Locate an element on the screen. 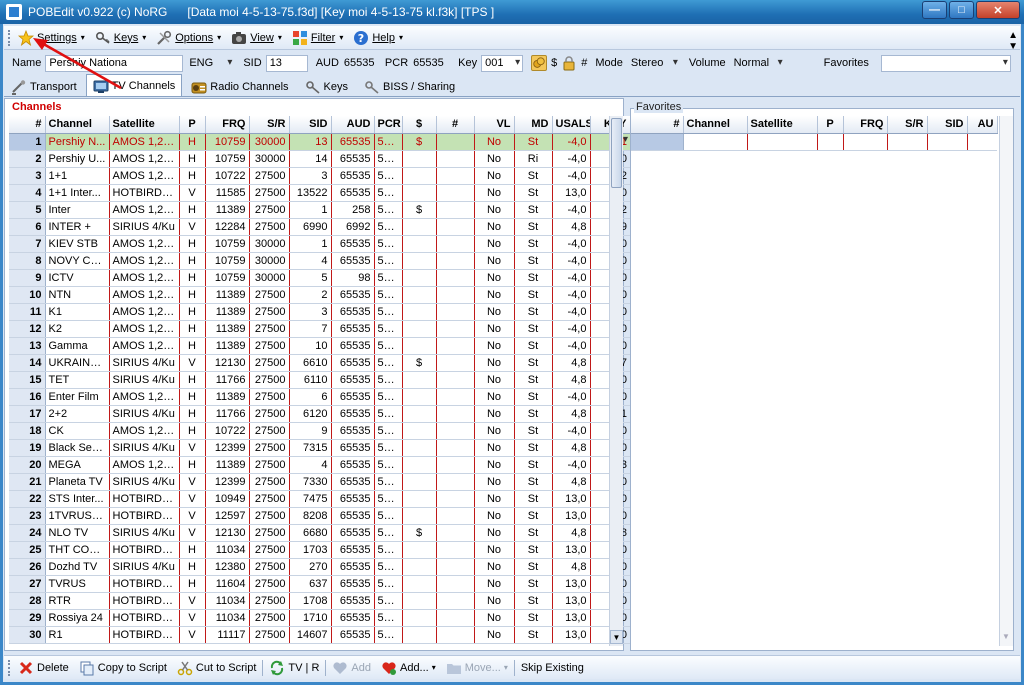 This screenshot has width=1024, height=685. favorites-table: # Channel Satellite P FRQ S/R SID AU is located at coordinates (814, 133).